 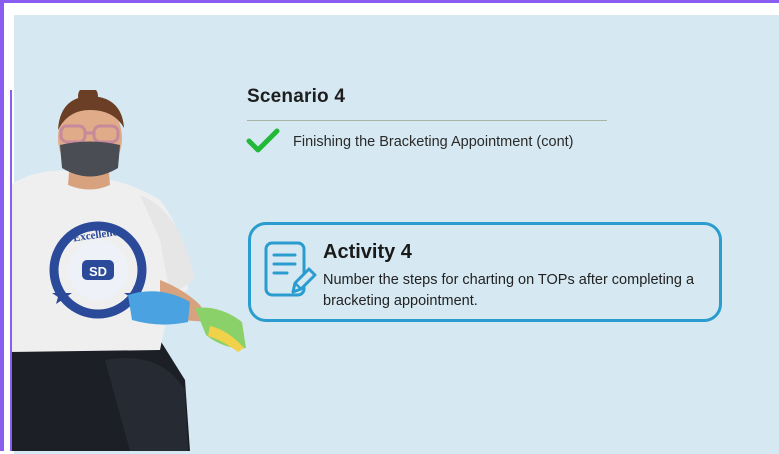 I want to click on activity-title: Activity 4, so click(x=367, y=252).